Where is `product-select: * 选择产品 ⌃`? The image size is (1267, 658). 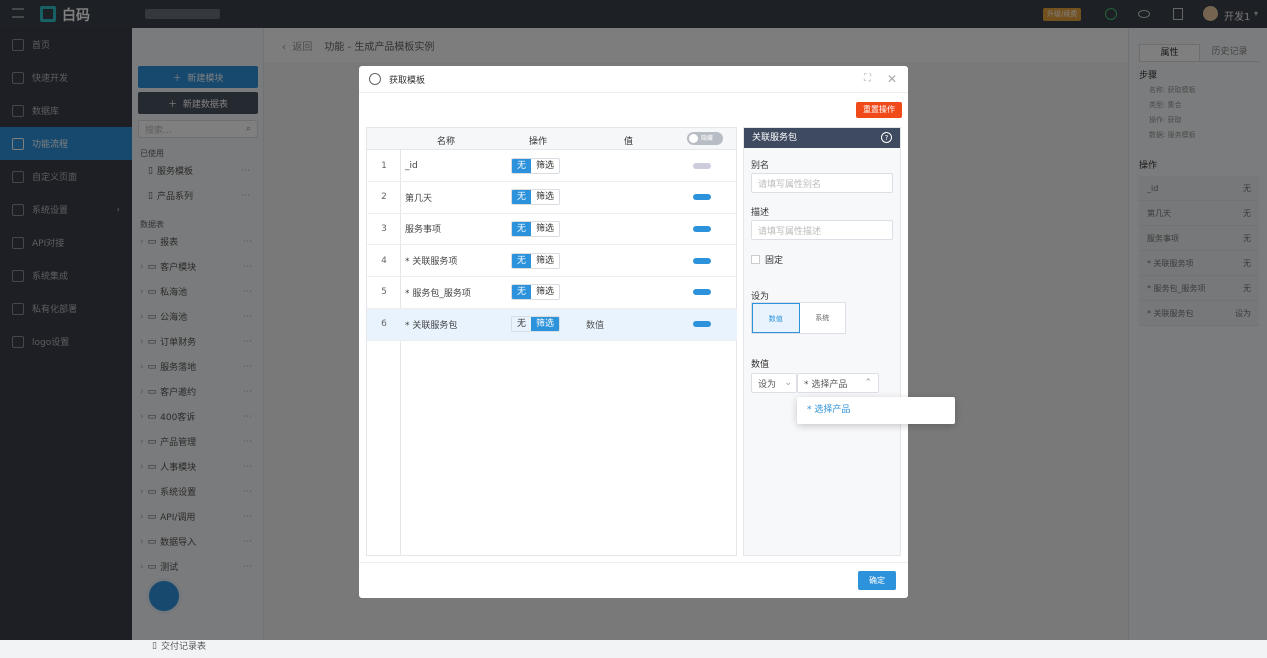
product-select: * 选择产品 ⌃ is located at coordinates (838, 383).